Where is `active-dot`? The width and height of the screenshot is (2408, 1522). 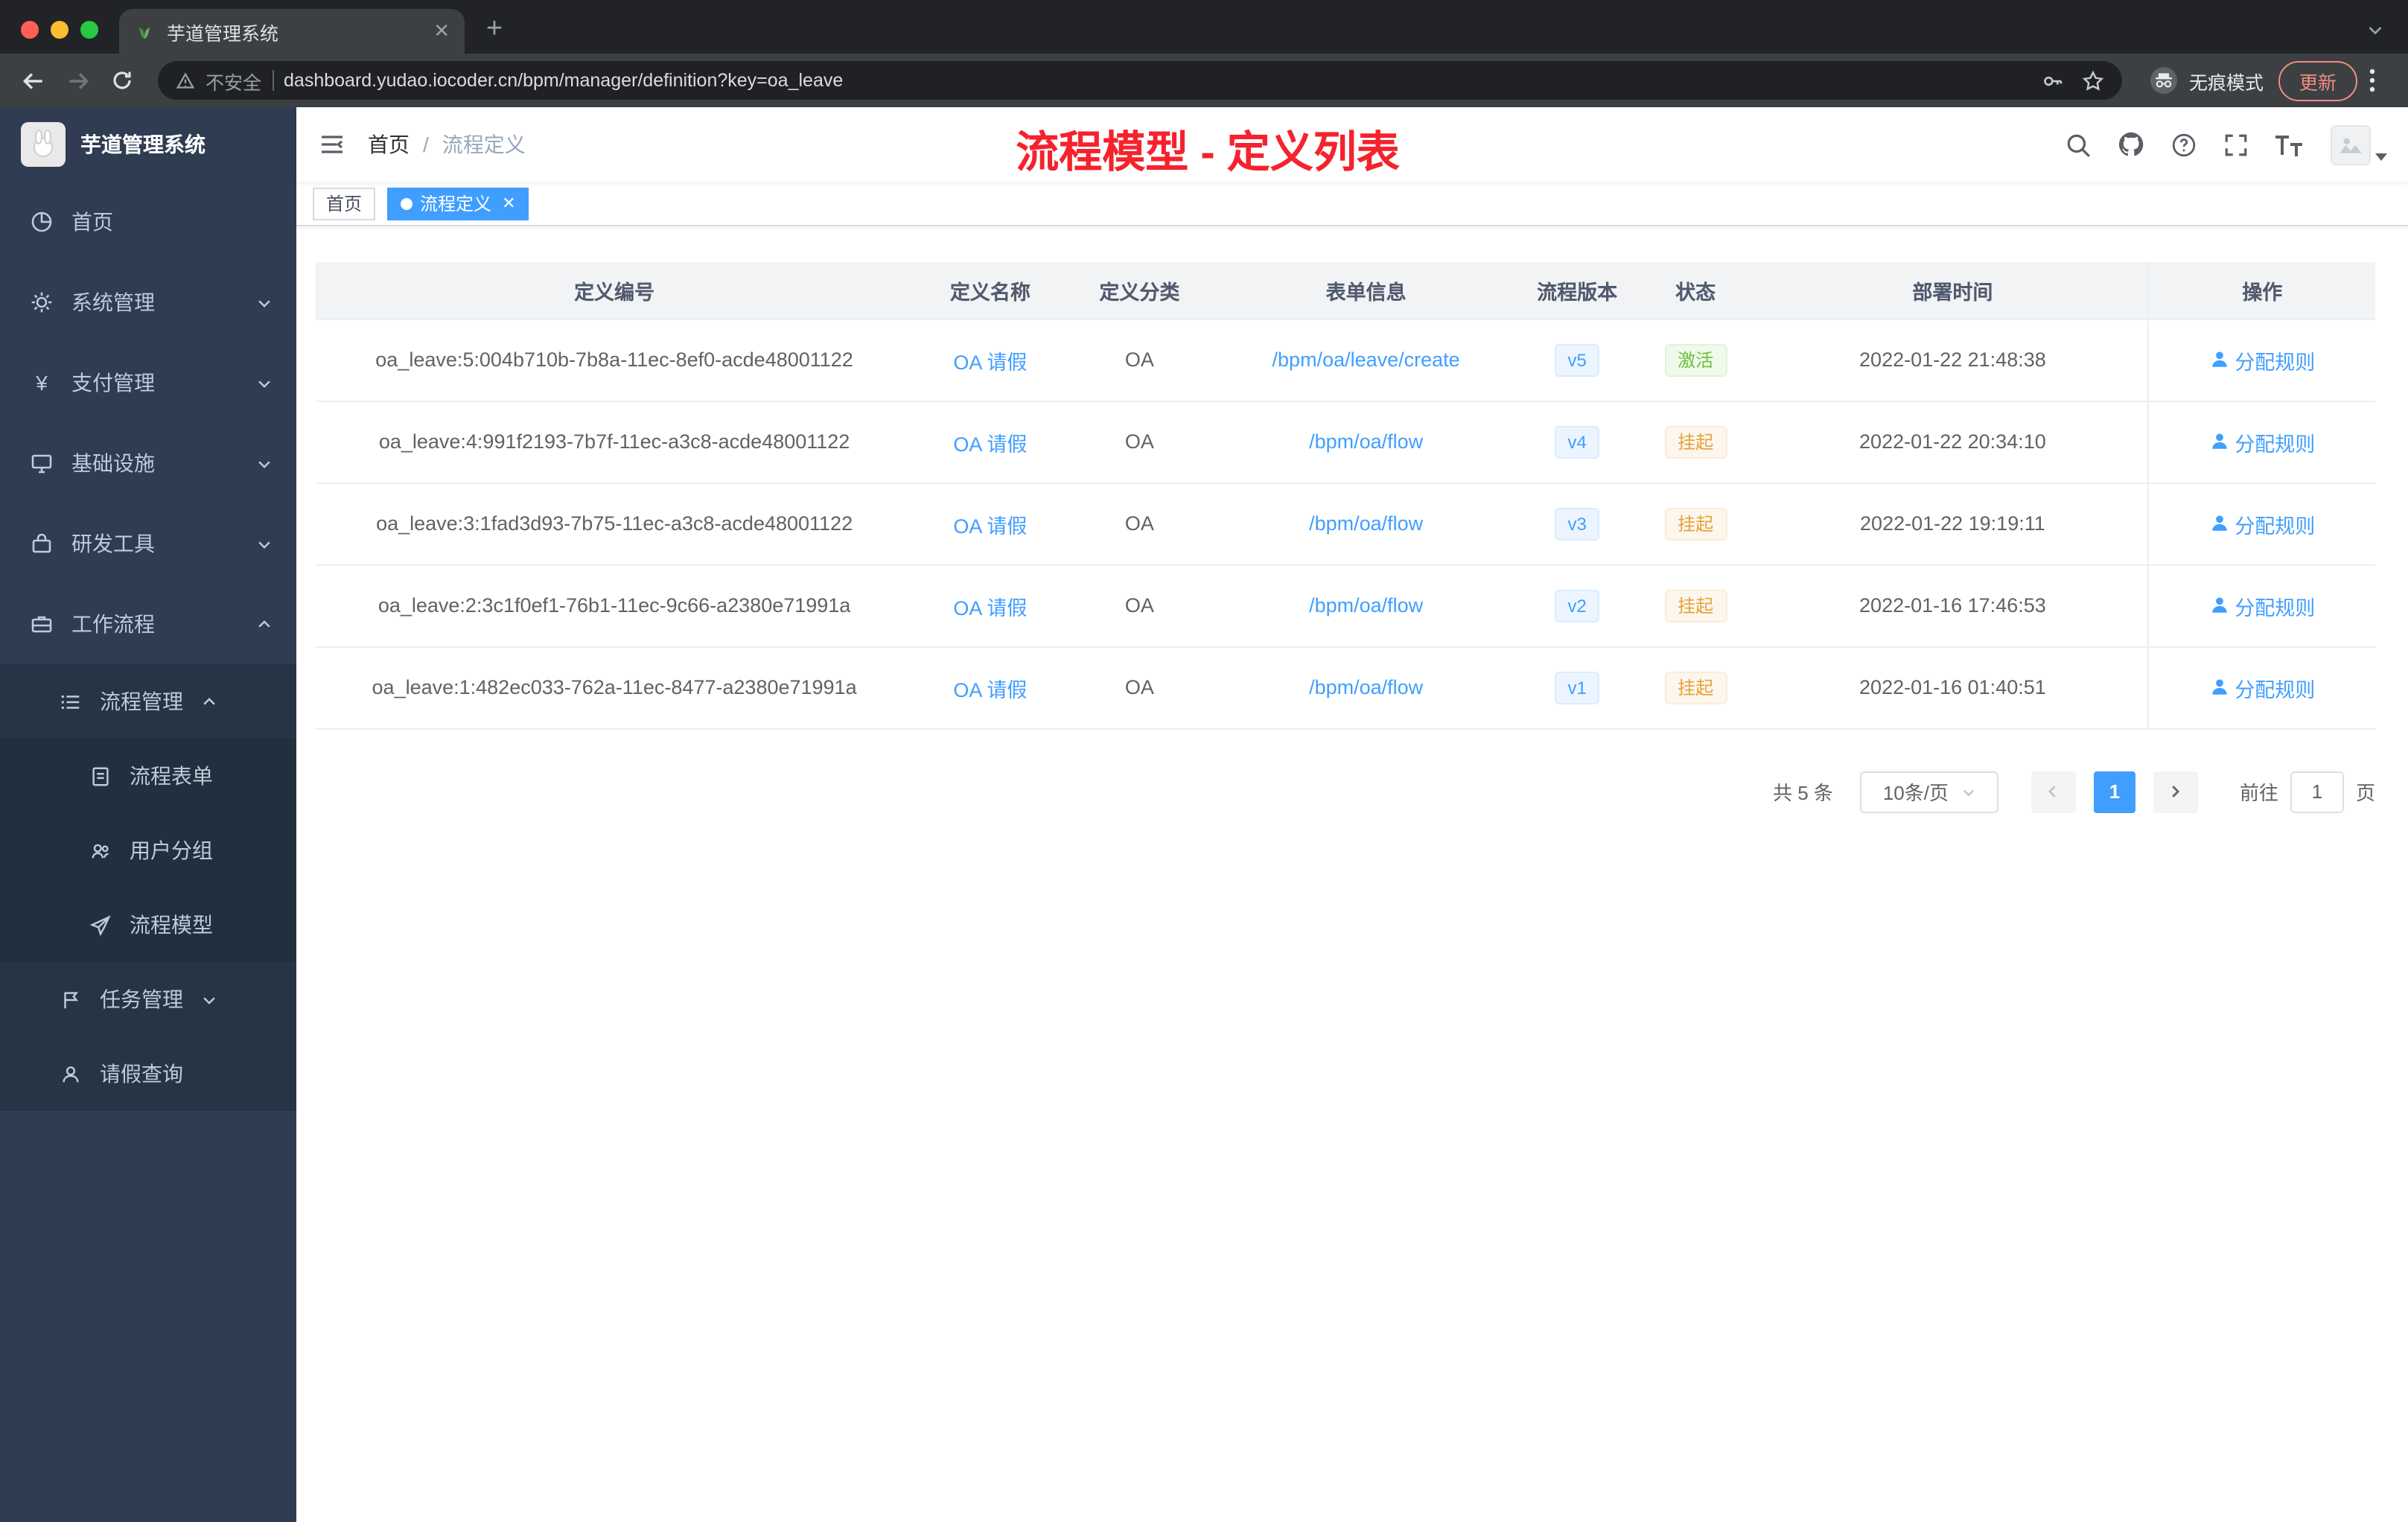 active-dot is located at coordinates (407, 203).